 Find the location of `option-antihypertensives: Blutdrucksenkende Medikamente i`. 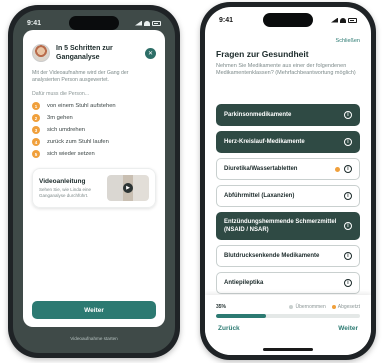

option-antihypertensives: Blutdrucksenkende Medikamente i is located at coordinates (288, 256).